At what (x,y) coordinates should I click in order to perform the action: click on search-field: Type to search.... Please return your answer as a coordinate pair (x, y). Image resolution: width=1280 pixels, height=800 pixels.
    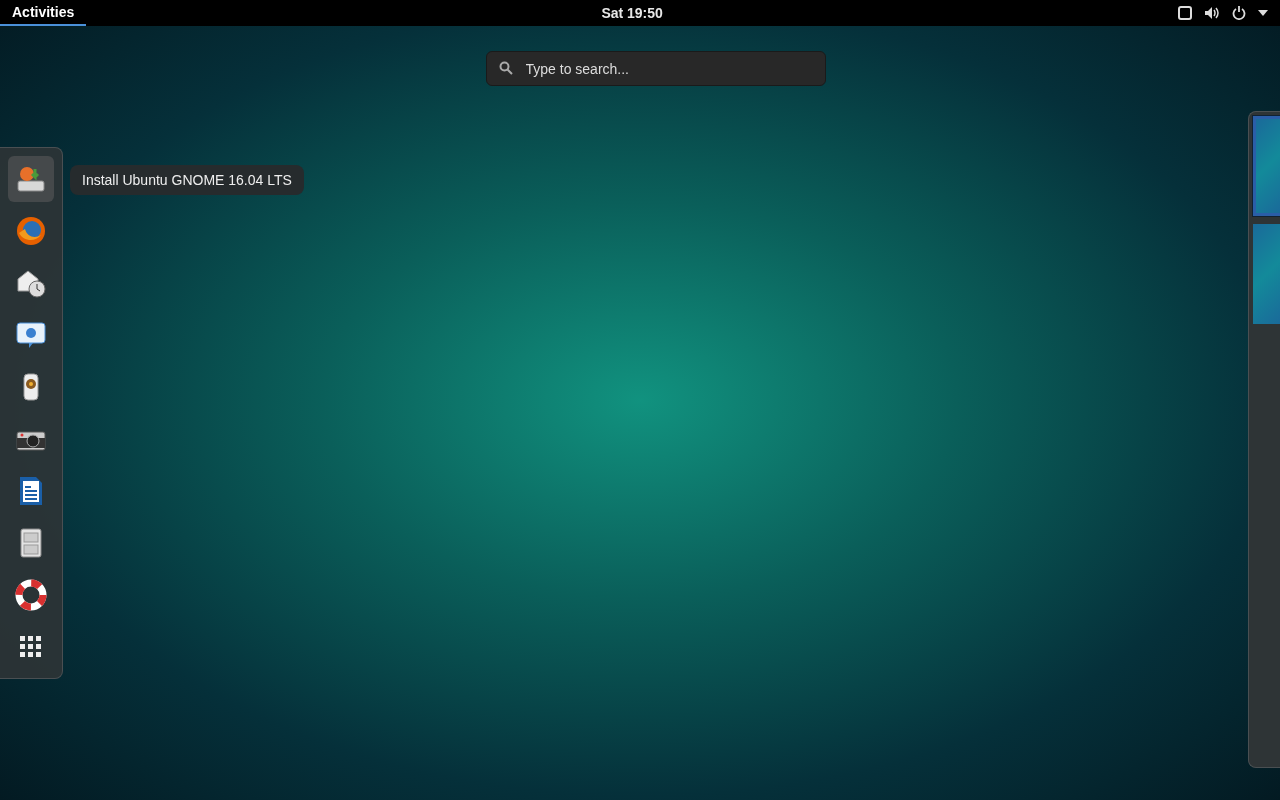
    Looking at the image, I should click on (655, 68).